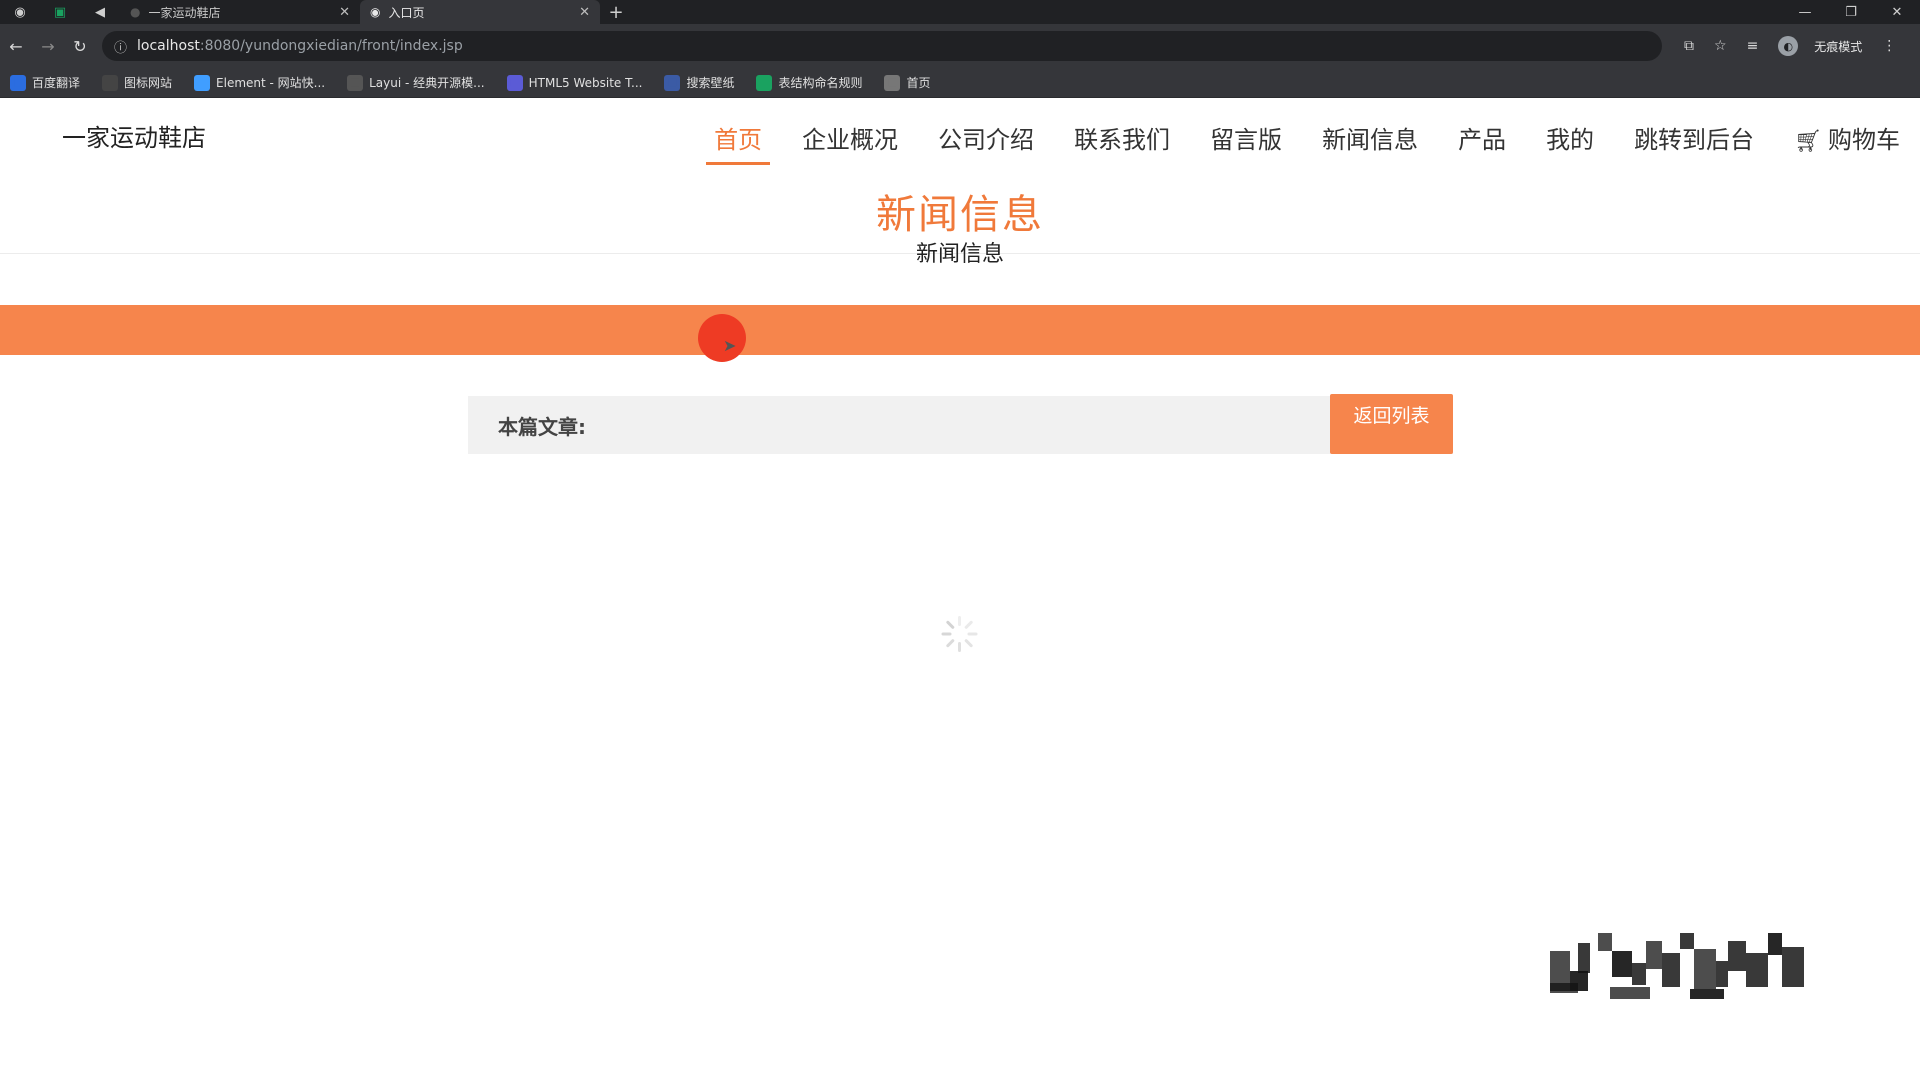 This screenshot has width=1920, height=1072. I want to click on bookmark-label: 首页, so click(918, 83).